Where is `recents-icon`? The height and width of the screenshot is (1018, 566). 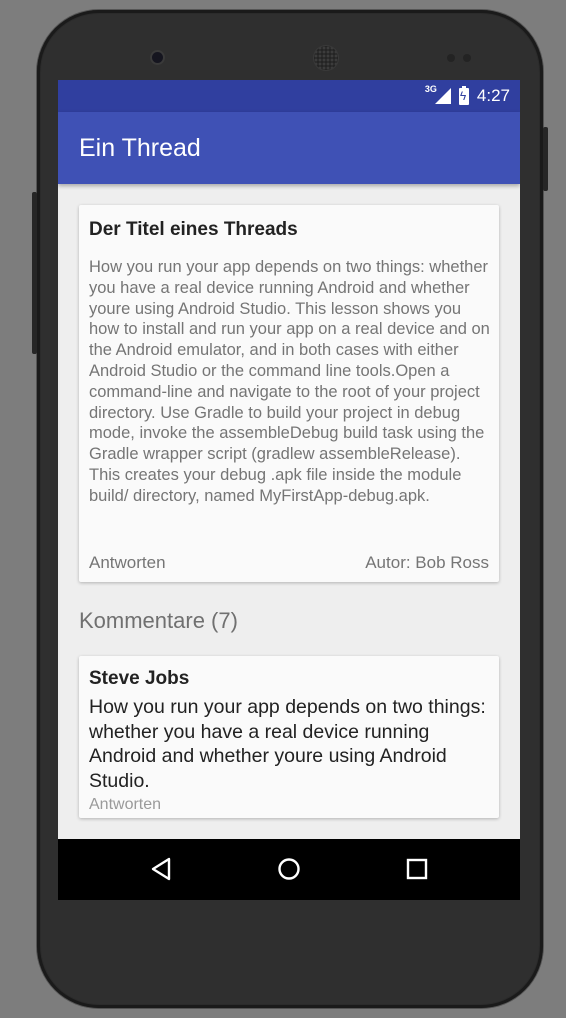
recents-icon is located at coordinates (417, 869).